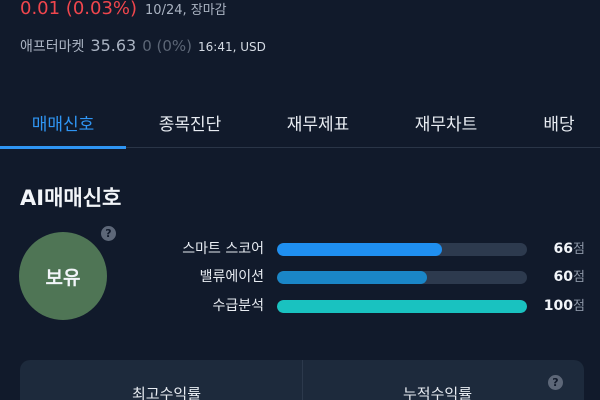 Image resolution: width=600 pixels, height=400 pixels. Describe the element at coordinates (559, 127) in the screenshot. I see `tab-dividend: 배당` at that location.